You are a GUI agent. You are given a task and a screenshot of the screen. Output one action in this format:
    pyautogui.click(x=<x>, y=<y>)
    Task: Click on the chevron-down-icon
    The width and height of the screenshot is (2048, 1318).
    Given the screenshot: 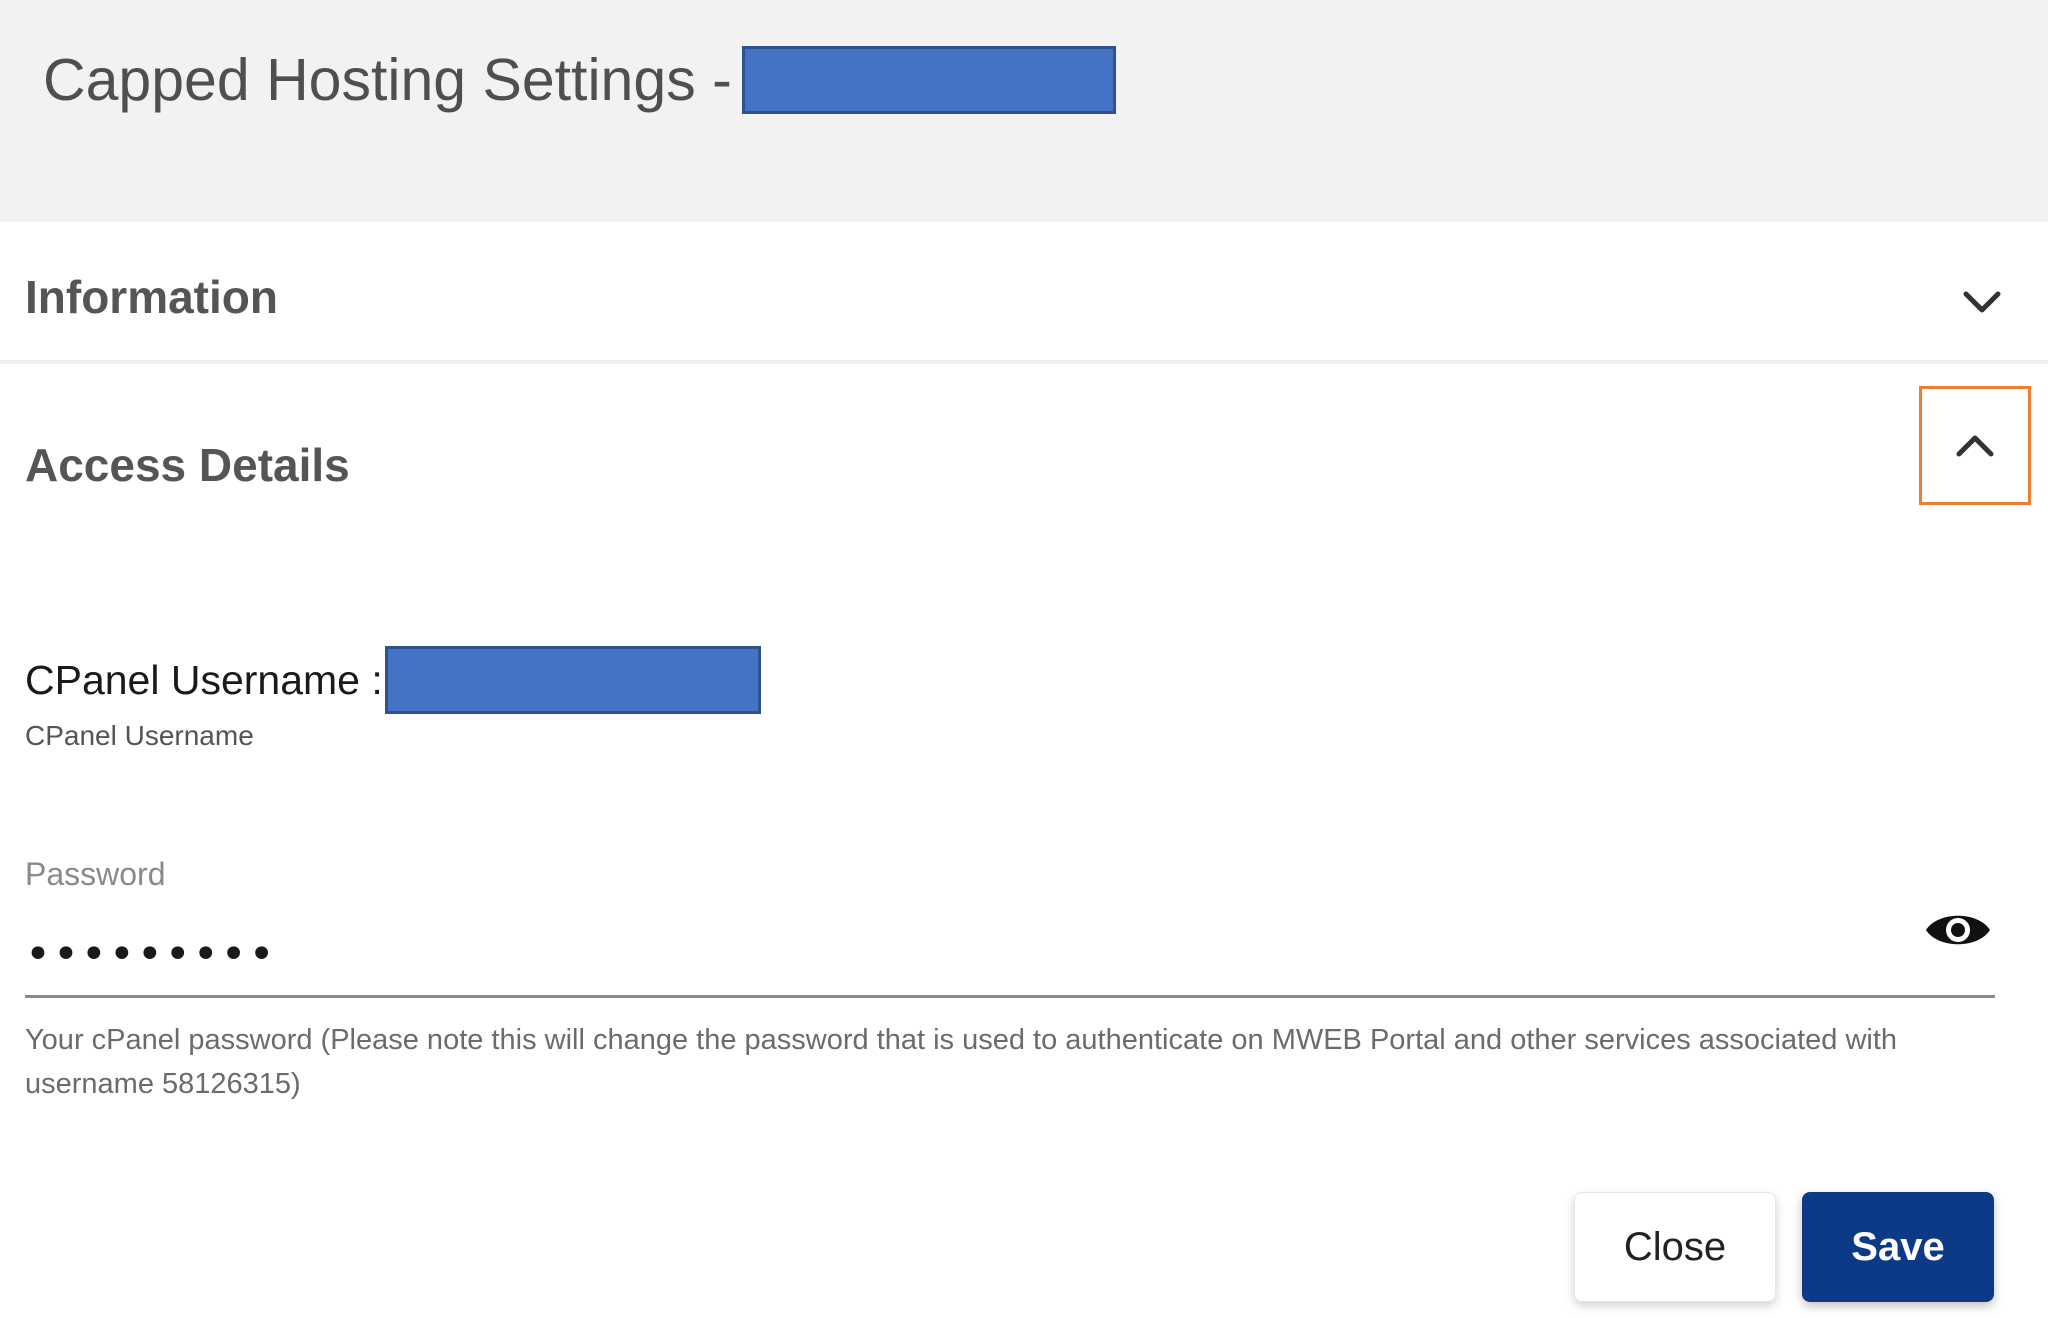 What is the action you would take?
    pyautogui.click(x=1982, y=302)
    